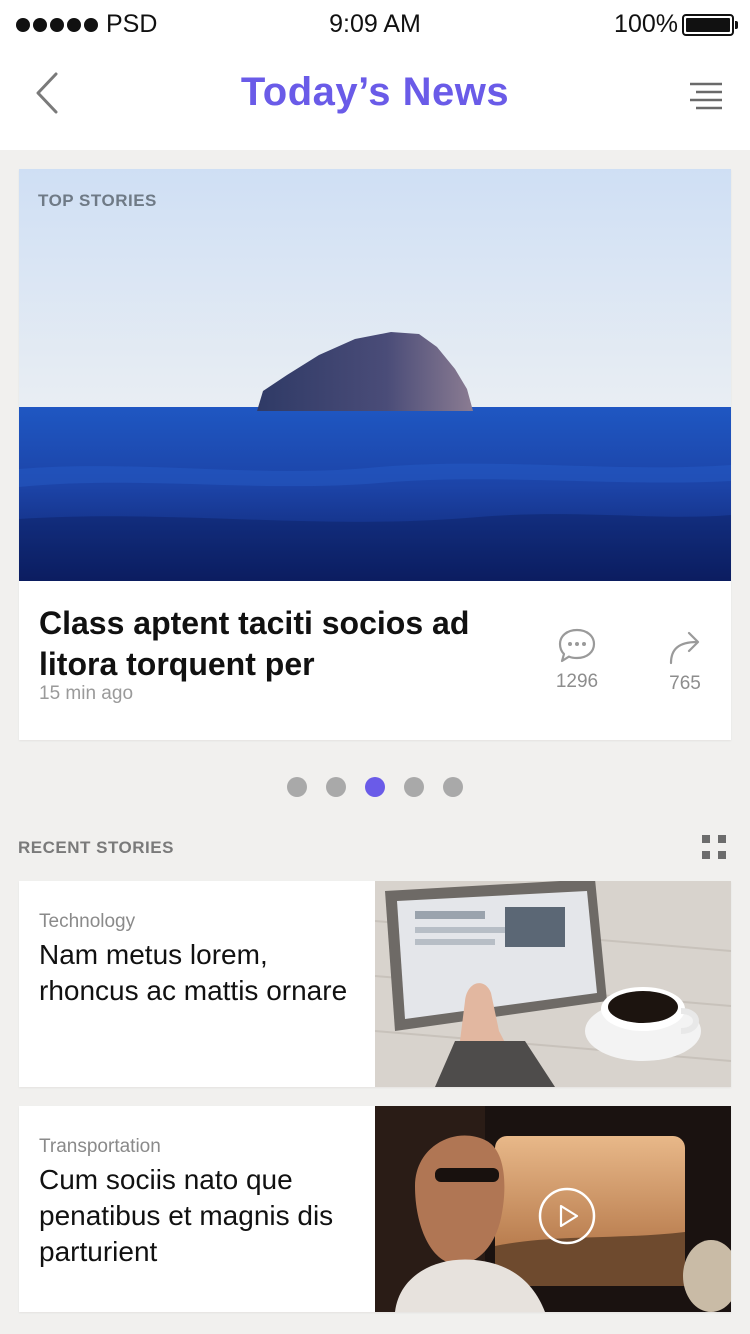  I want to click on grid-view-button, so click(714, 847).